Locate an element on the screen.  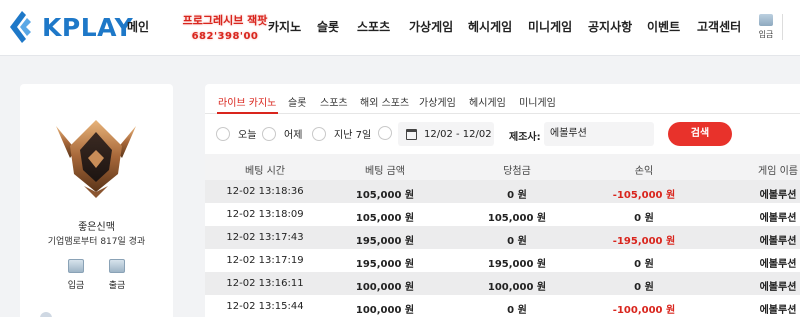
tab-sports: 스포츠 is located at coordinates (334, 101).